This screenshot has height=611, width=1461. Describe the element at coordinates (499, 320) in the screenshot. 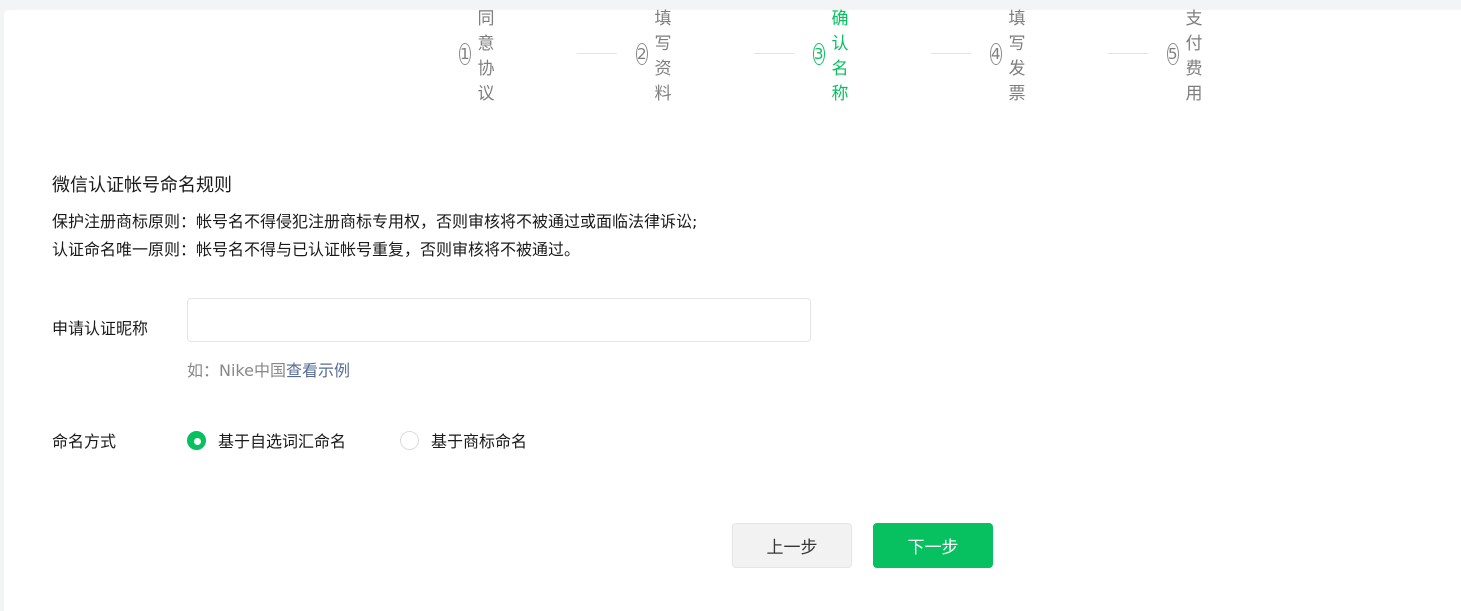

I see `nickname-input` at that location.